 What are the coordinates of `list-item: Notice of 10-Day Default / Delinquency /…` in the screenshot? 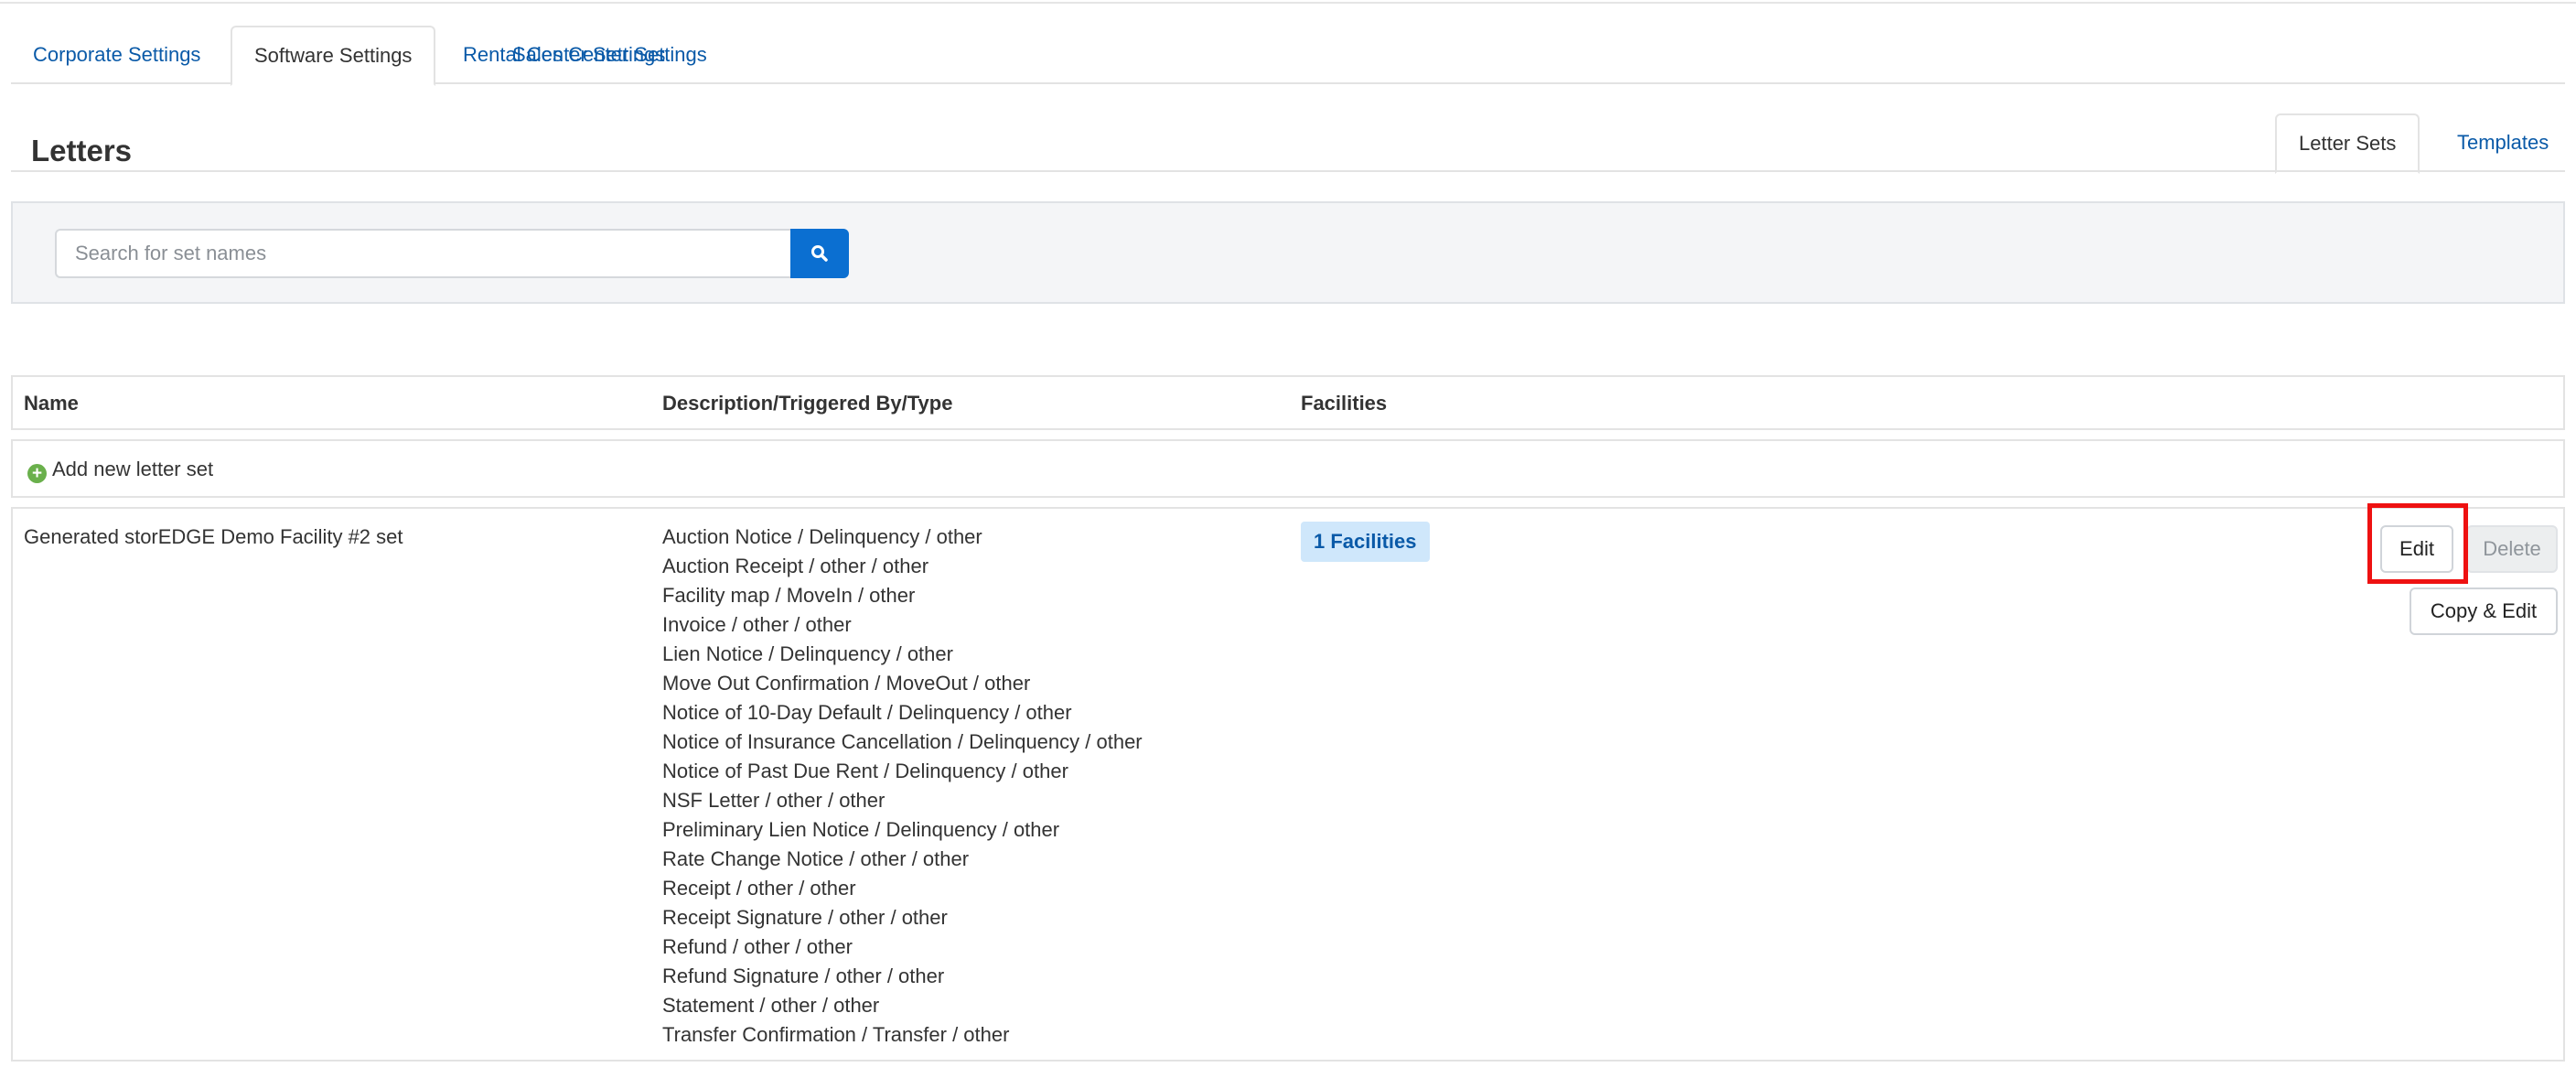 It's located at (867, 712).